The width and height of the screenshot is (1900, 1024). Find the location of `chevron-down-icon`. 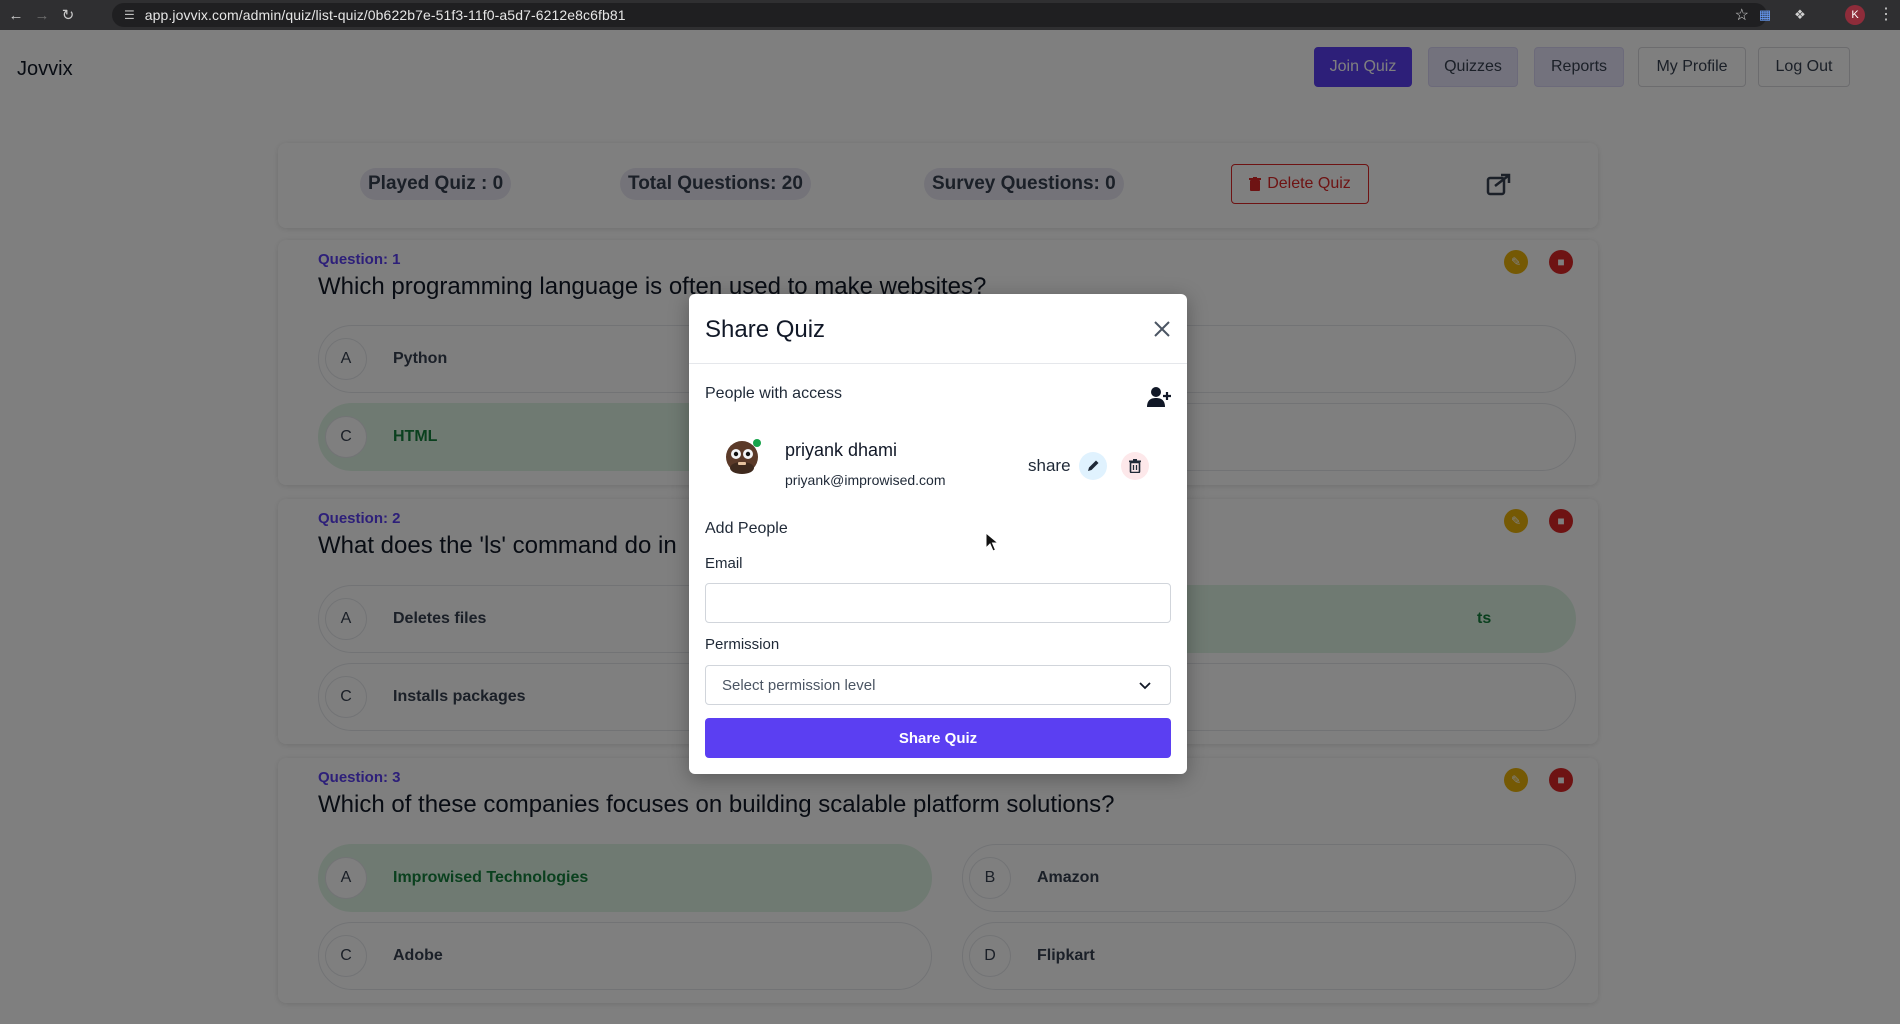

chevron-down-icon is located at coordinates (1145, 686).